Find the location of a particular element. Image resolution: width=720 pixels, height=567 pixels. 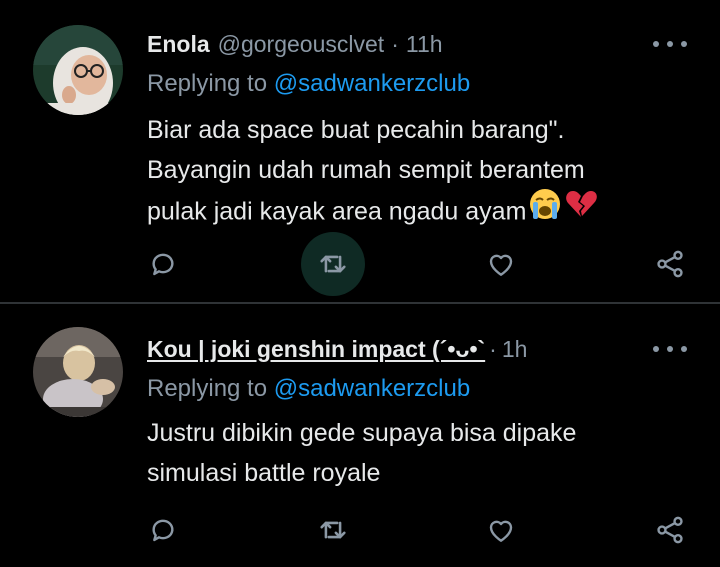

tweet-text-line: Justru dibikin gede supaya bisa dipake is located at coordinates (362, 433).